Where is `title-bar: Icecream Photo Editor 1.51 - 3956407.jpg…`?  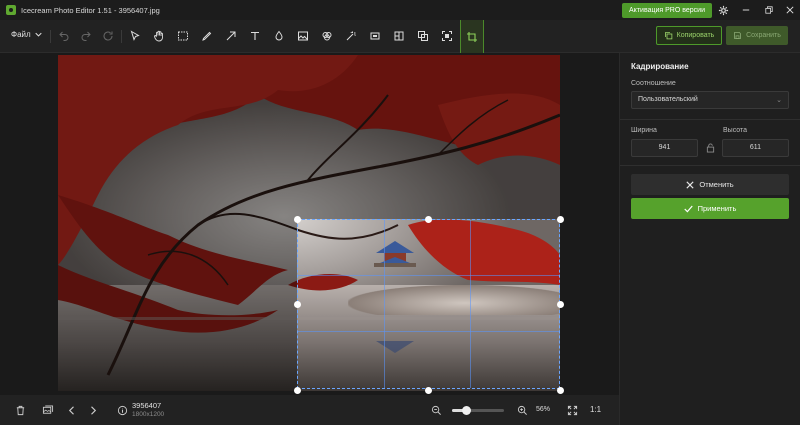 title-bar: Icecream Photo Editor 1.51 - 3956407.jpg… is located at coordinates (400, 10).